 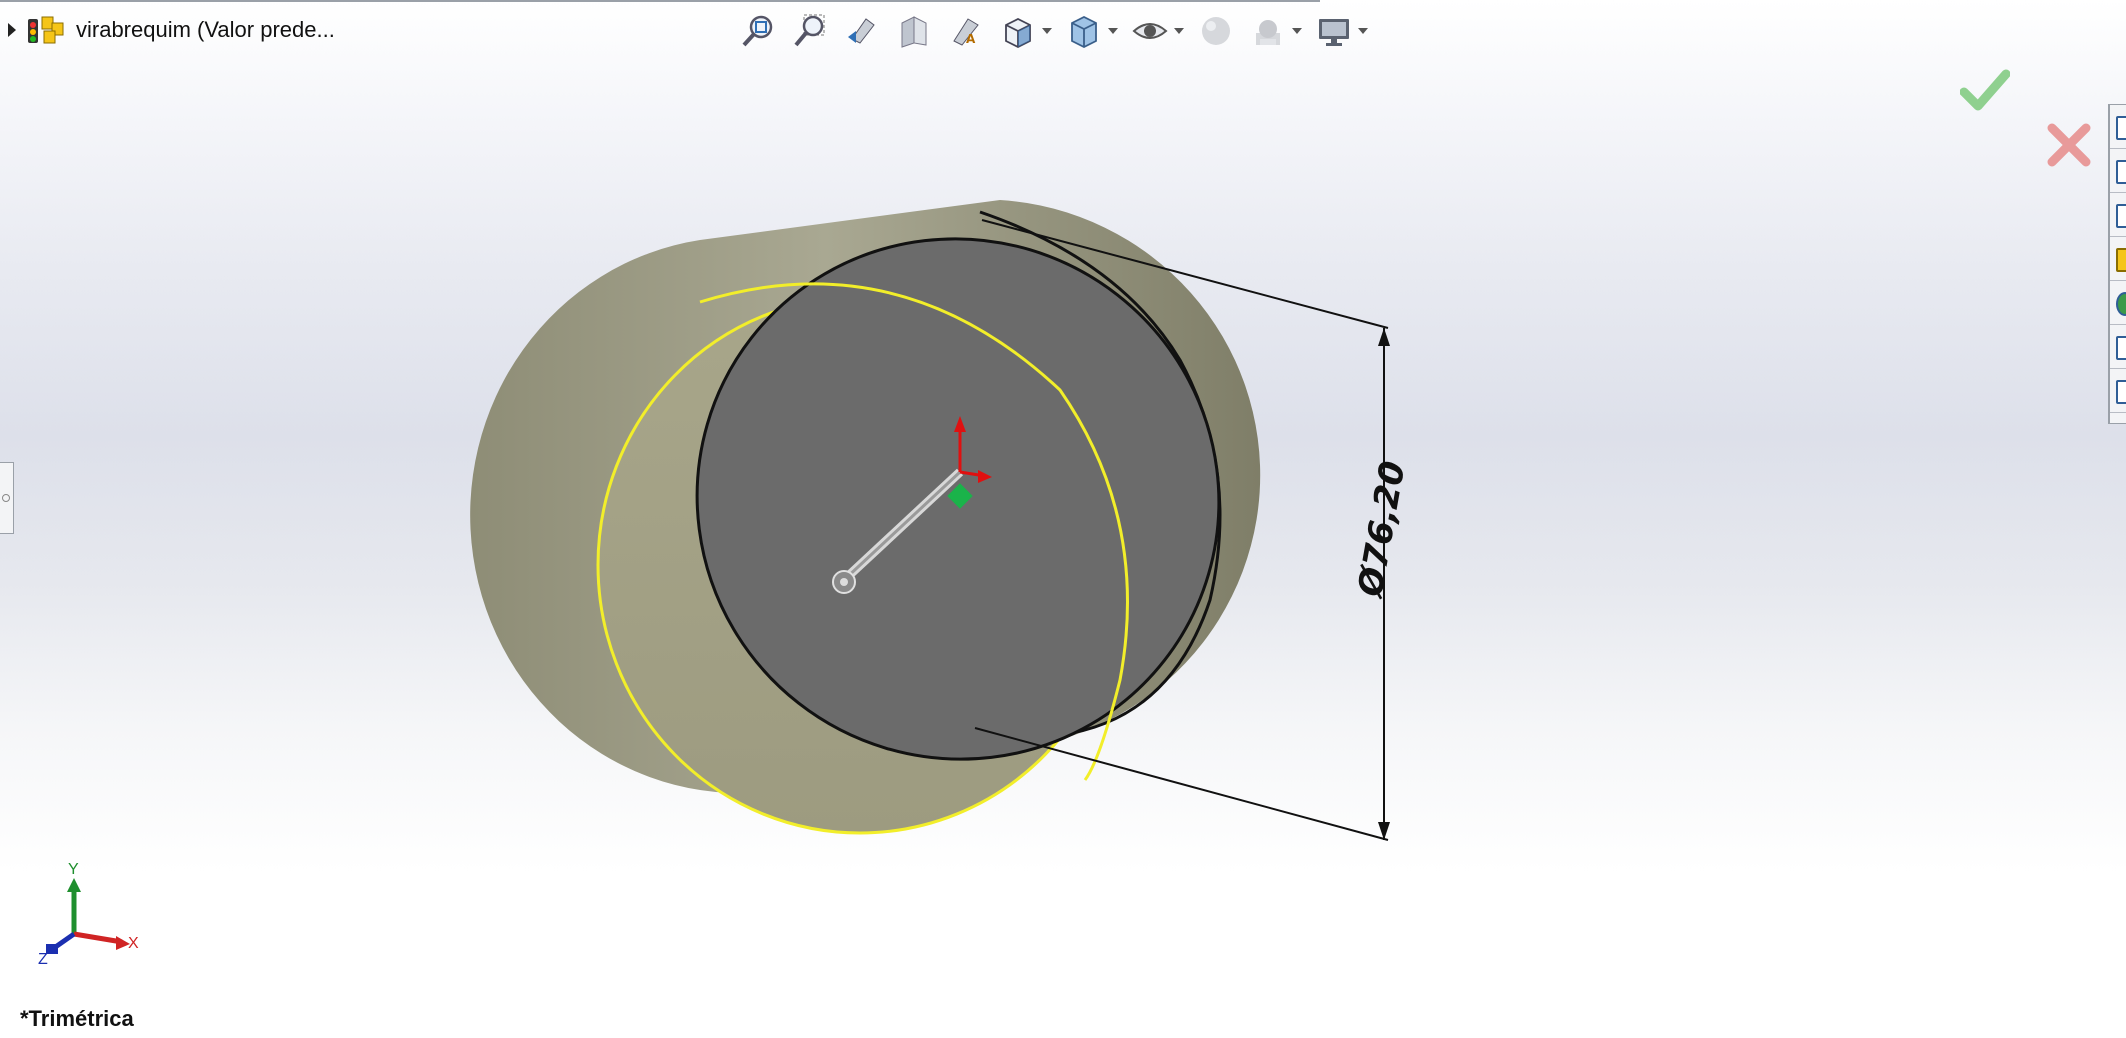 I want to click on triad-z-label: Z, so click(x=43, y=959).